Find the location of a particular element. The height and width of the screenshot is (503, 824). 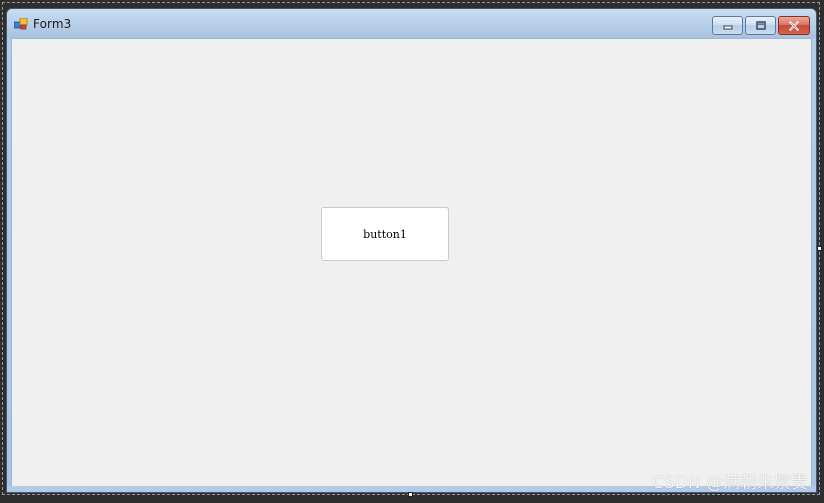

minimize-icon is located at coordinates (727, 27).